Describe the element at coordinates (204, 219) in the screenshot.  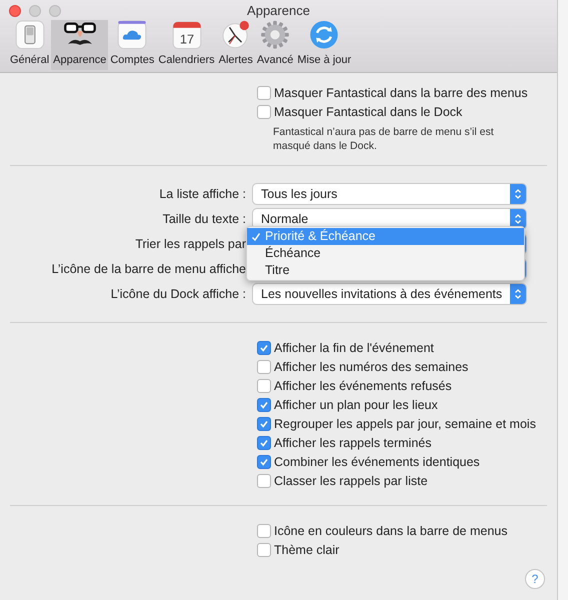
I see `popup-label: Taille du texte :` at that location.